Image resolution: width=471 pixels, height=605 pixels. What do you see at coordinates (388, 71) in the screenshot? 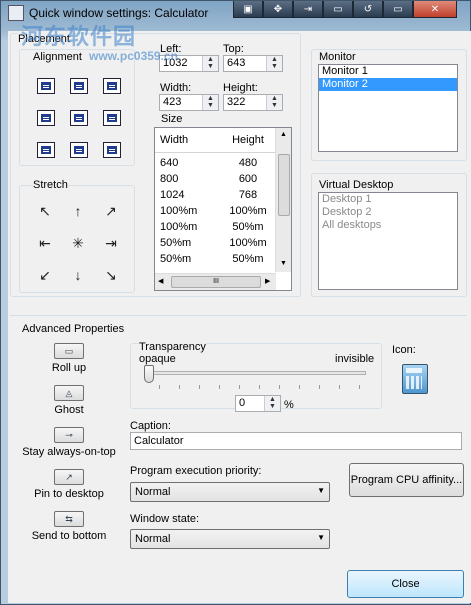
I see `list-item: Monitor 1` at bounding box center [388, 71].